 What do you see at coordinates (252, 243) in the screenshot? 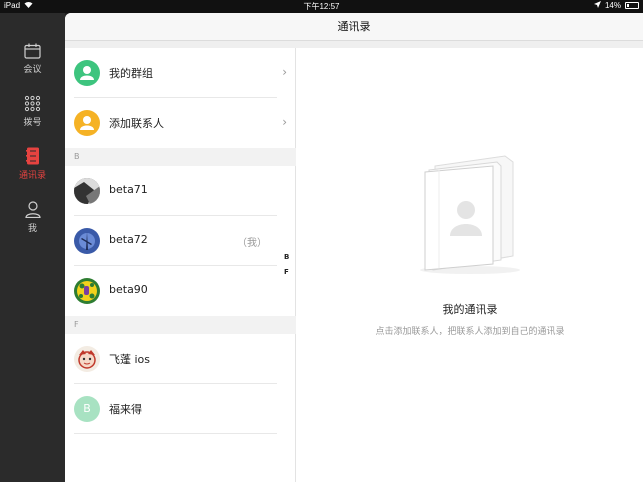
I see `me-tag: （我）` at bounding box center [252, 243].